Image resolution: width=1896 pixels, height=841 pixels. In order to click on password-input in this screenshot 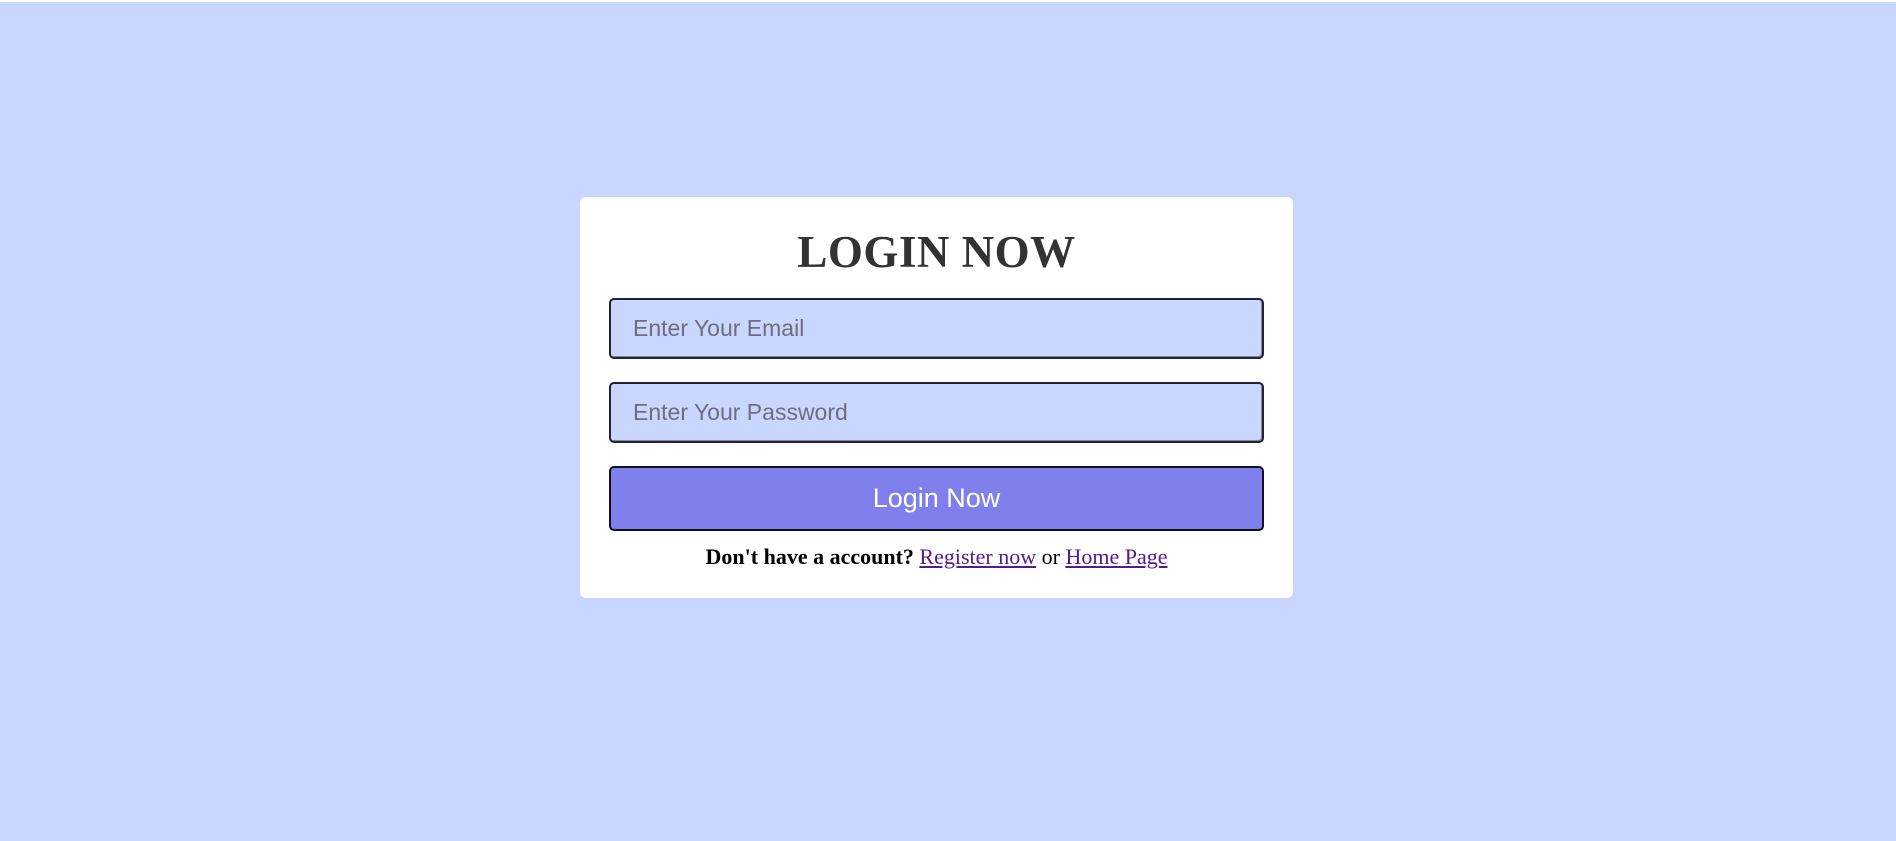, I will do `click(936, 412)`.